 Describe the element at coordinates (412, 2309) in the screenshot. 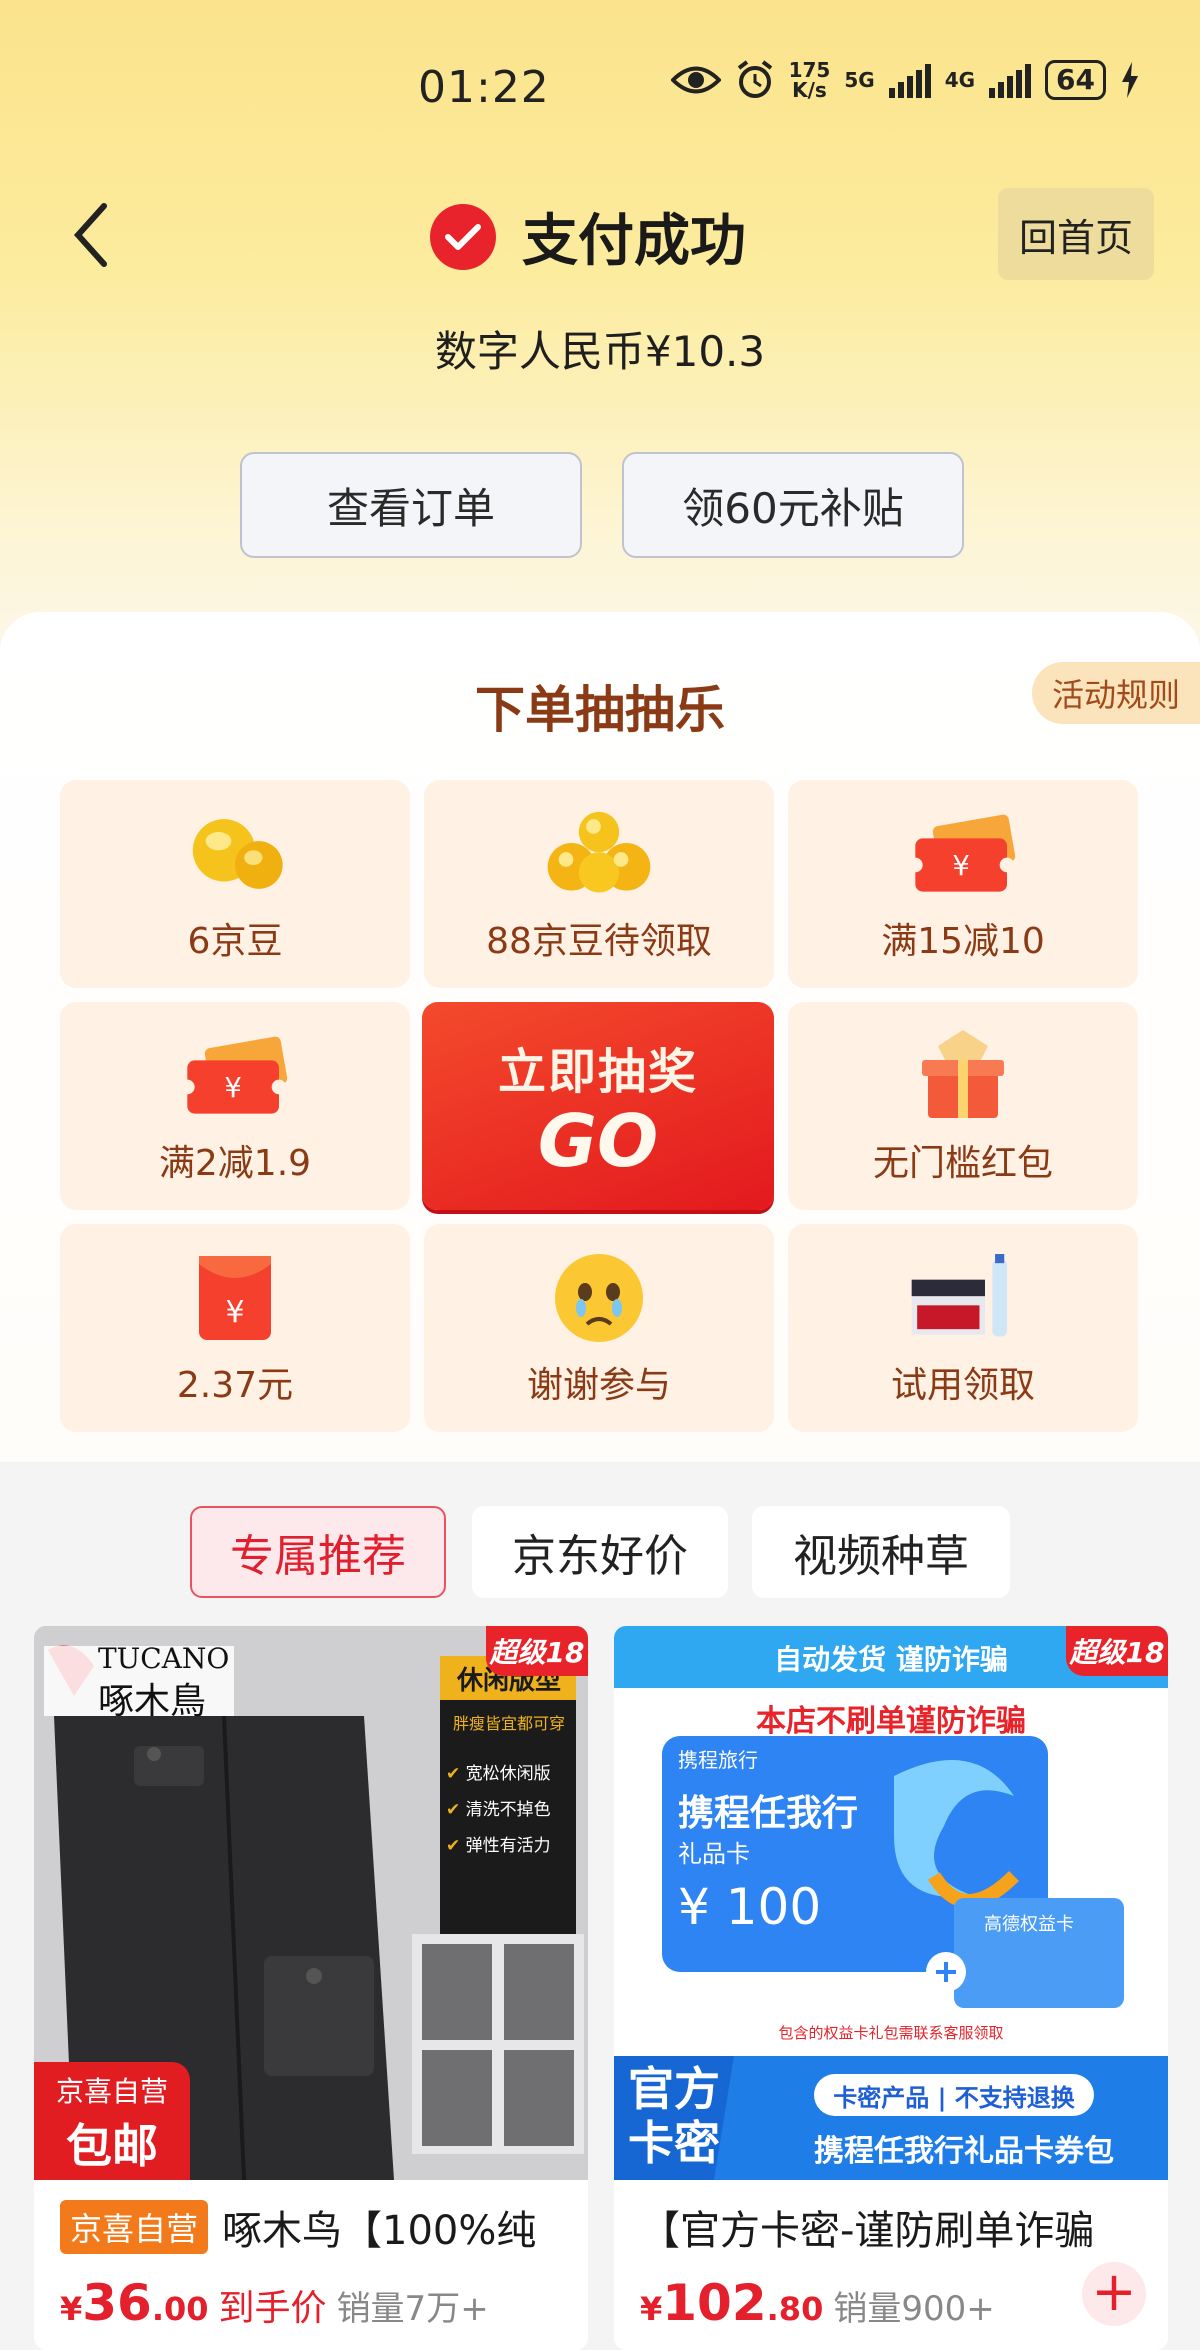

I see `sales-count: 销量7万+` at that location.